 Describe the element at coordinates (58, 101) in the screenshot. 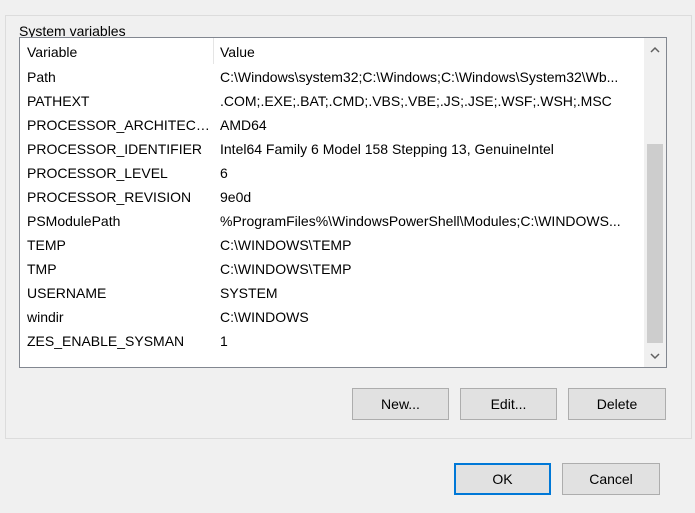

I see `variable-name: PATHEXT` at that location.